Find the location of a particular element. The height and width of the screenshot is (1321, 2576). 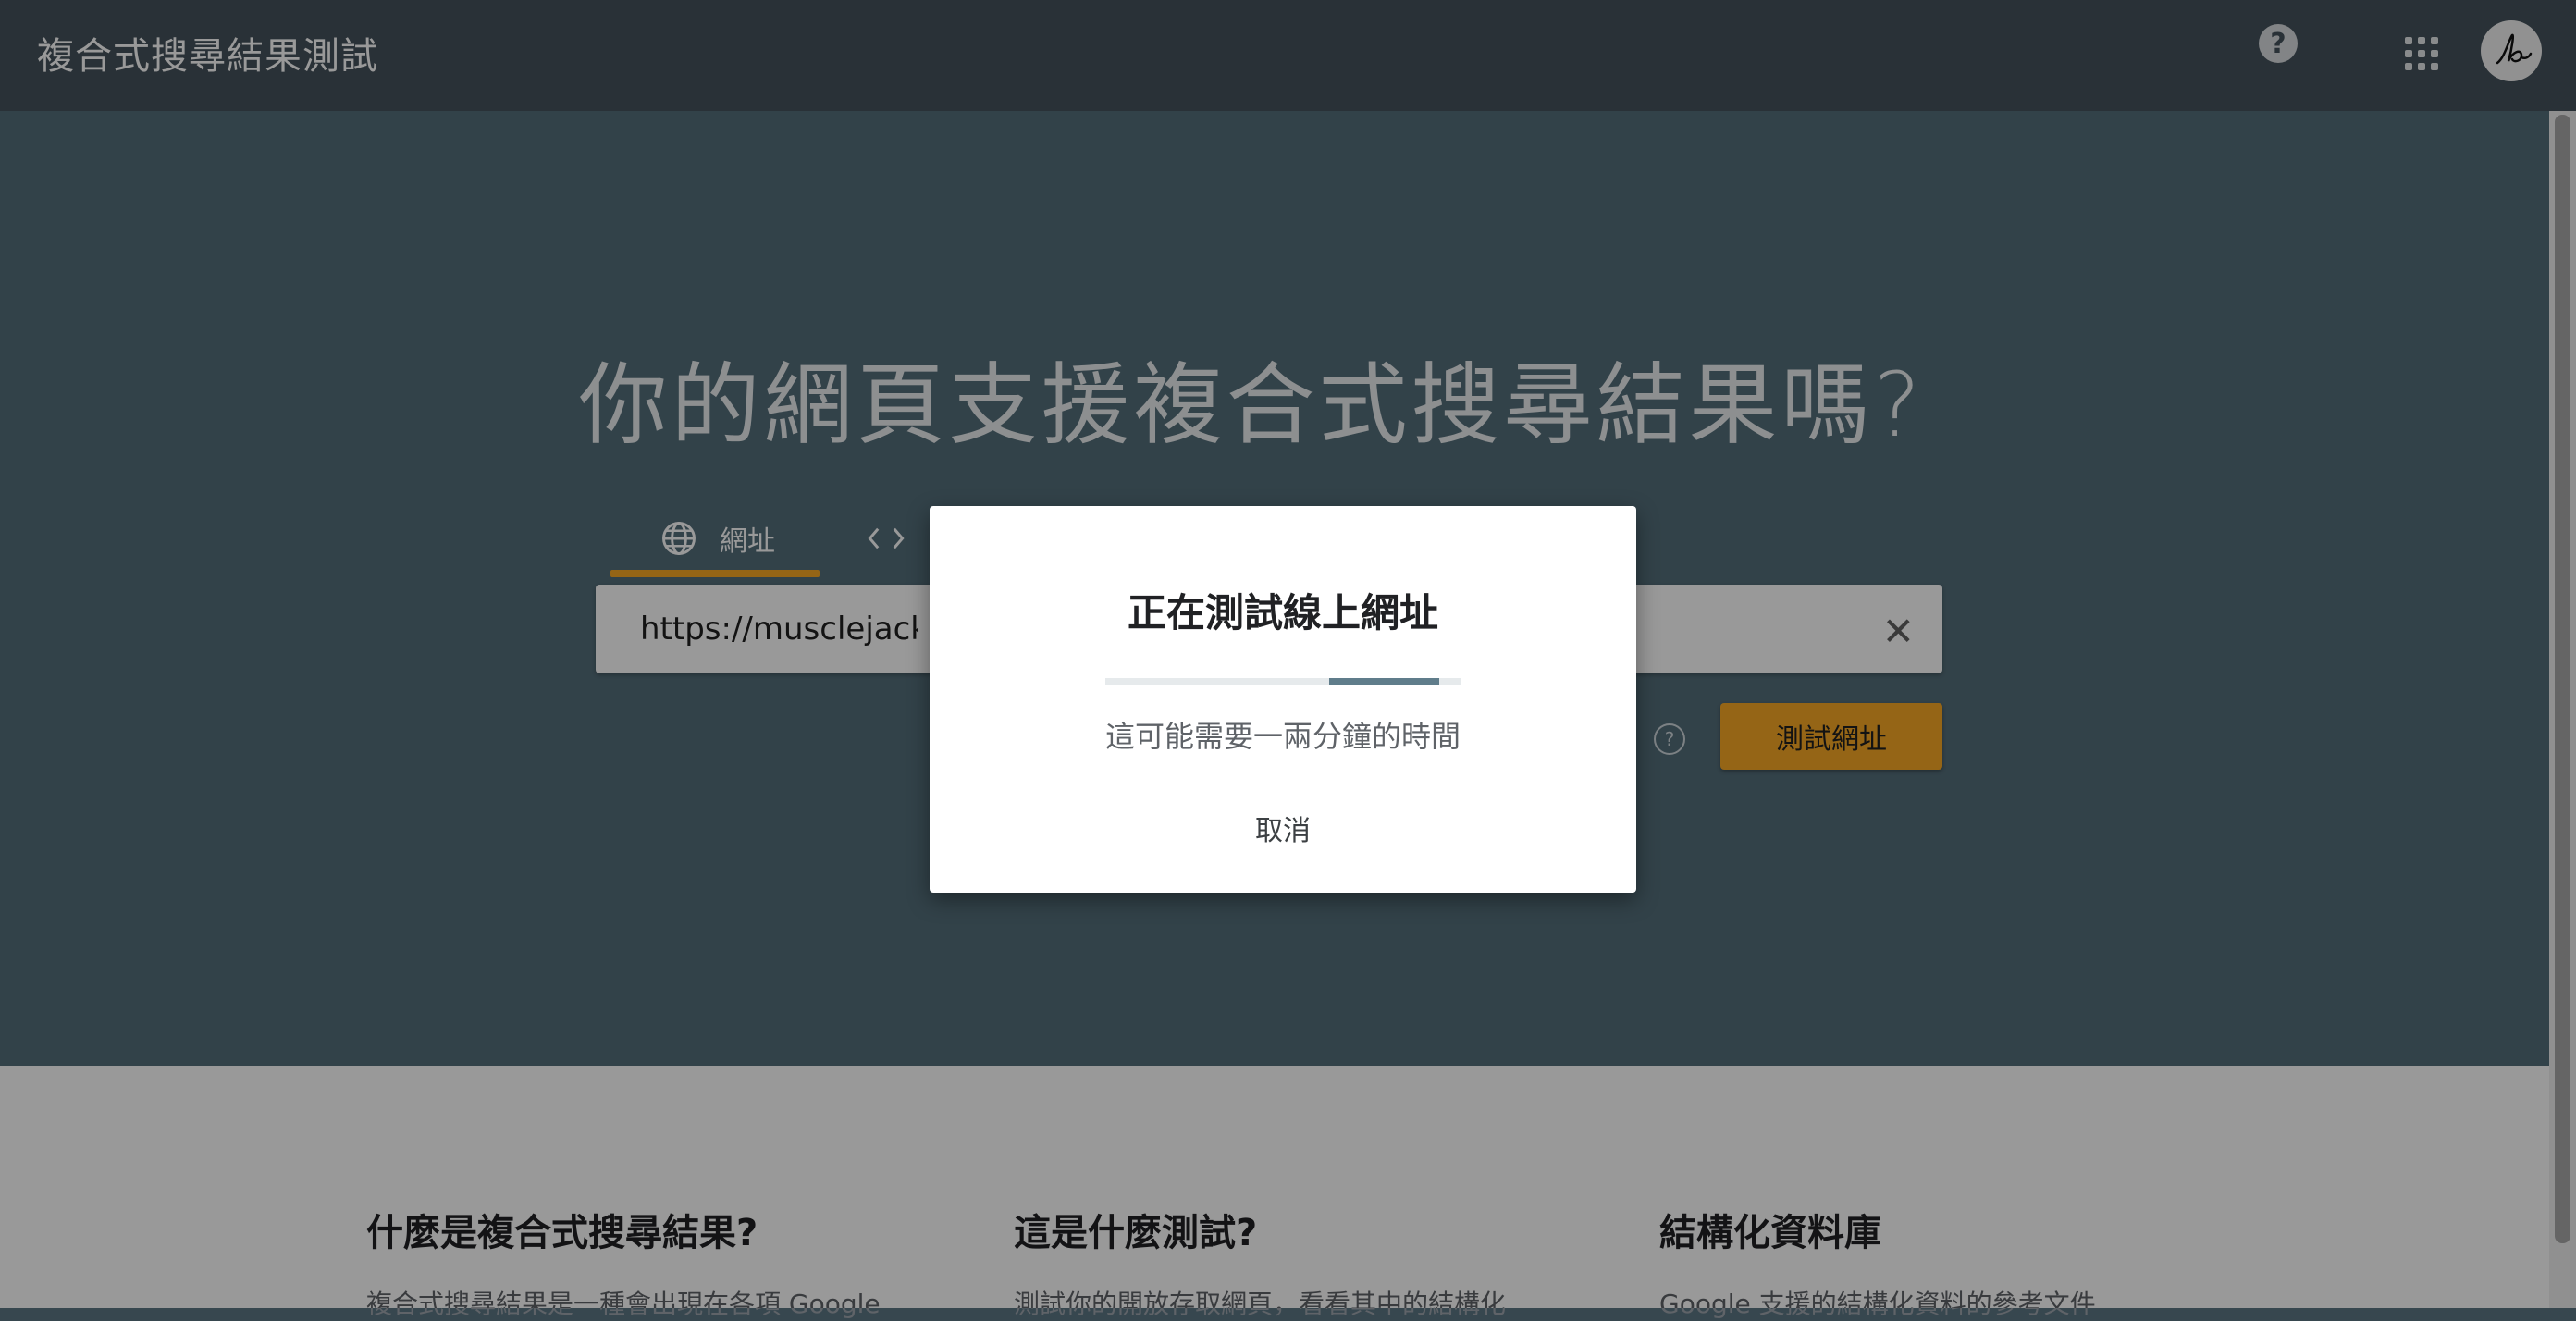

dialog-title: 正在測試線上網址 is located at coordinates (1282, 613).